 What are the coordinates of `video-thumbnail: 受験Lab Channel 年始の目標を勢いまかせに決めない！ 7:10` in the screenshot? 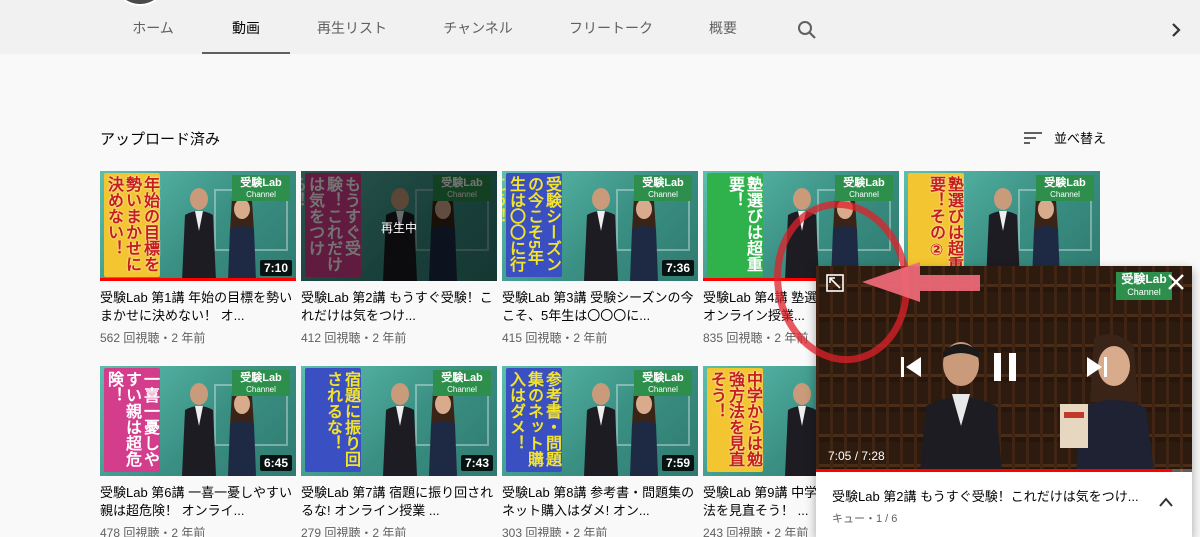 It's located at (198, 226).